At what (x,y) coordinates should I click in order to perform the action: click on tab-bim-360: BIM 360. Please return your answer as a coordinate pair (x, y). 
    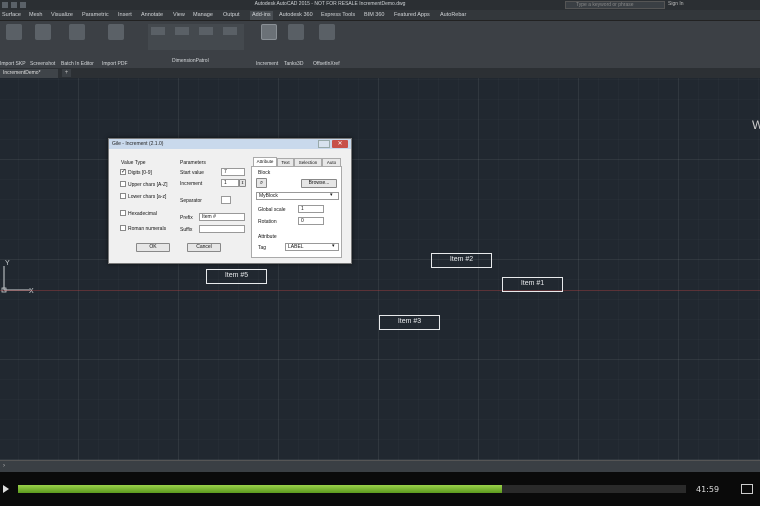
    Looking at the image, I should click on (374, 15).